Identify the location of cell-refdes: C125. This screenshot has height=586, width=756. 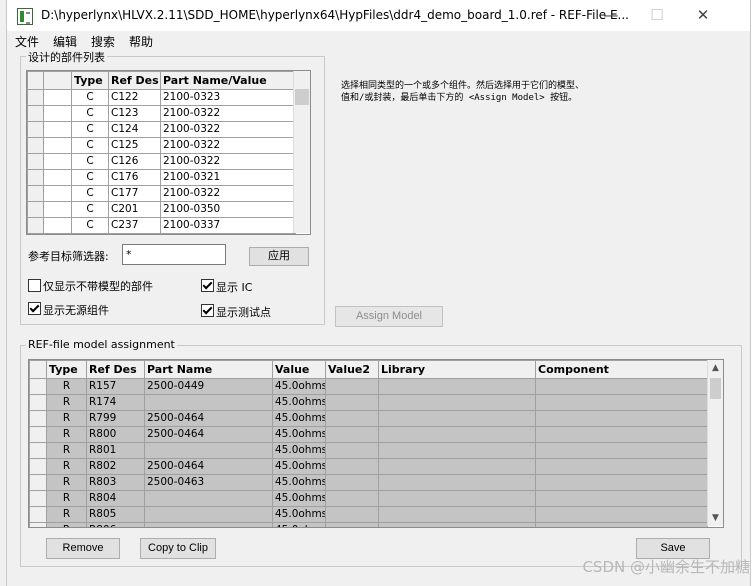
(134, 145).